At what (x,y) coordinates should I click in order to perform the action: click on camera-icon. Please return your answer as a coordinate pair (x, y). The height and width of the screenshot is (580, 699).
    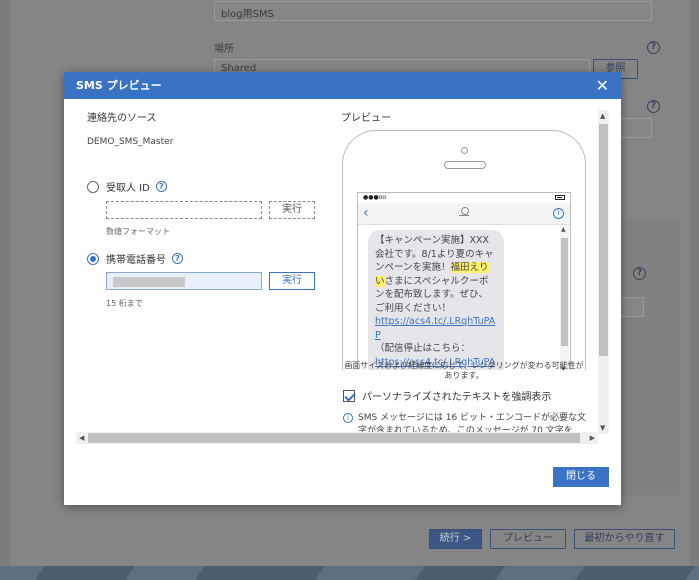
    Looking at the image, I should click on (464, 150).